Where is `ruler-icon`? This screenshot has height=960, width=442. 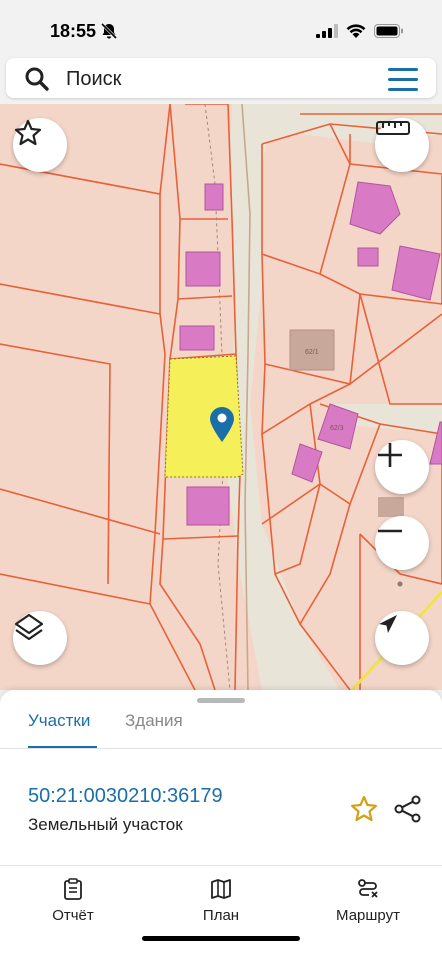 ruler-icon is located at coordinates (393, 128).